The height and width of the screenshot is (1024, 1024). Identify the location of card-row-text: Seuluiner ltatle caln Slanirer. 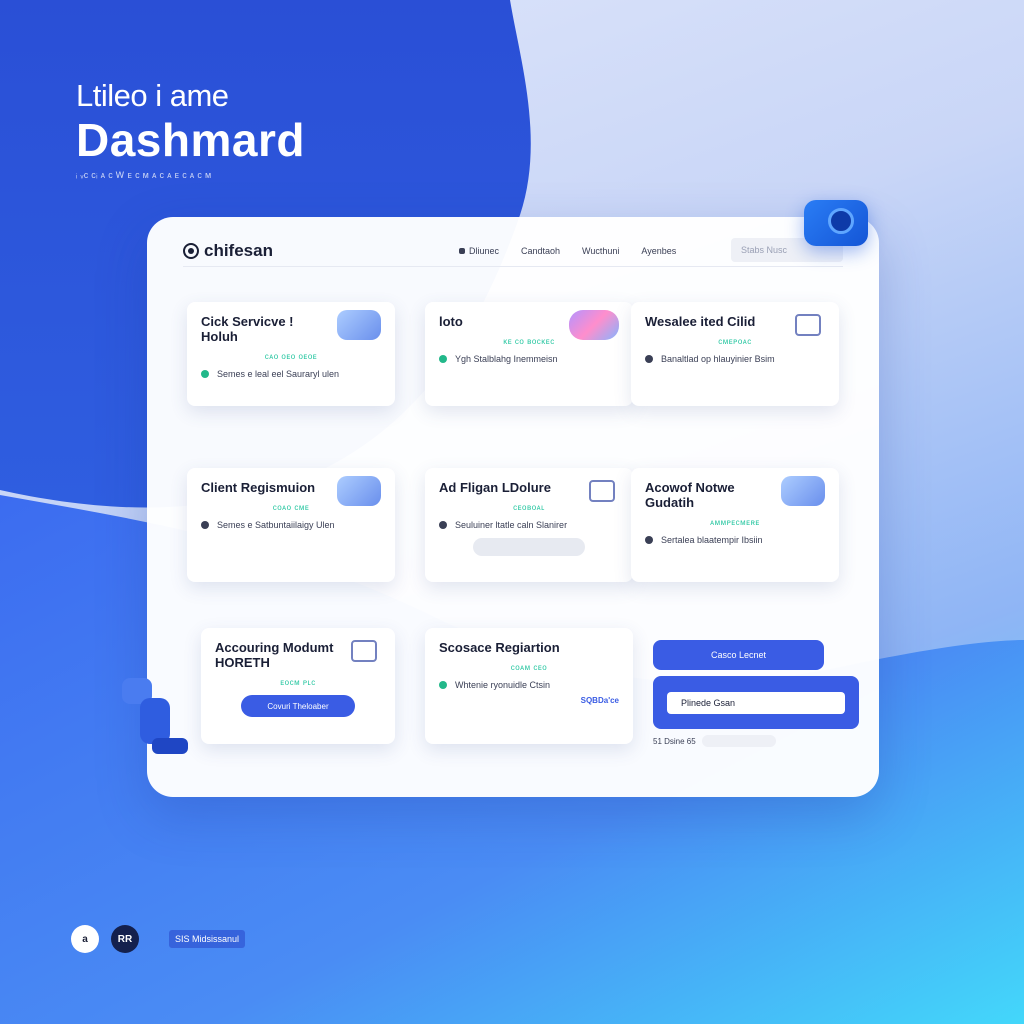
(511, 525).